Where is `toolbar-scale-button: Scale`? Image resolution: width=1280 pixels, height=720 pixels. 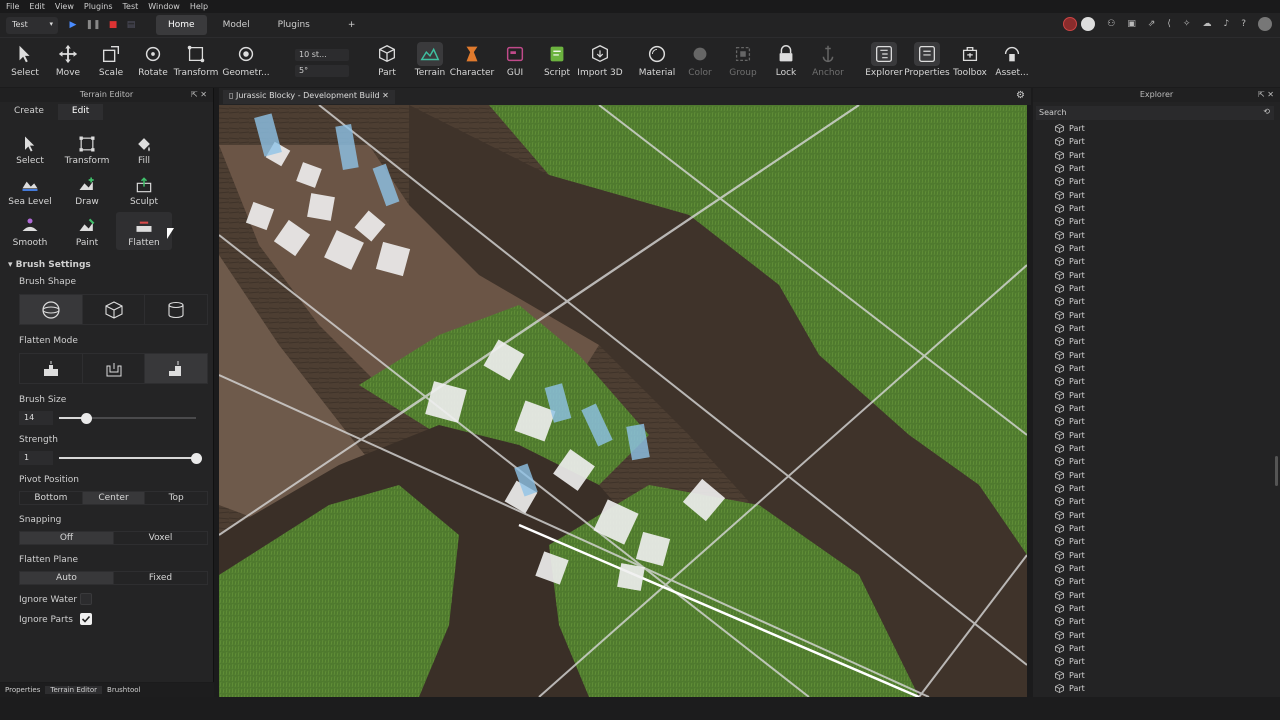
toolbar-scale-button: Scale is located at coordinates (111, 60).